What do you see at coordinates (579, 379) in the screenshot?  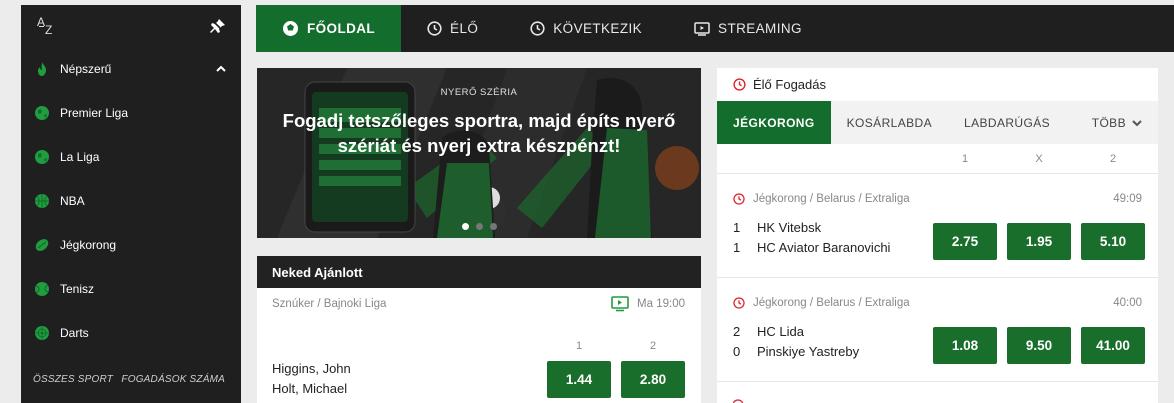 I see `odd-button: 1.44` at bounding box center [579, 379].